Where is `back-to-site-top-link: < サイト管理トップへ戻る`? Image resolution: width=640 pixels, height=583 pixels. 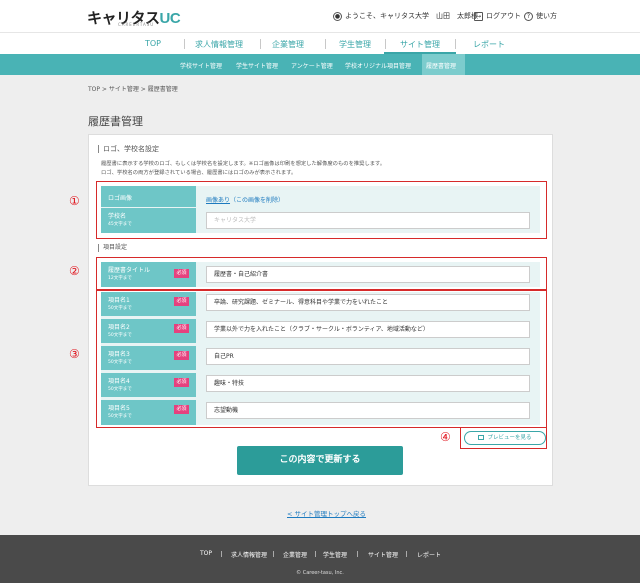
back-to-site-top-link: < サイト管理トップへ戻る is located at coordinates (326, 513).